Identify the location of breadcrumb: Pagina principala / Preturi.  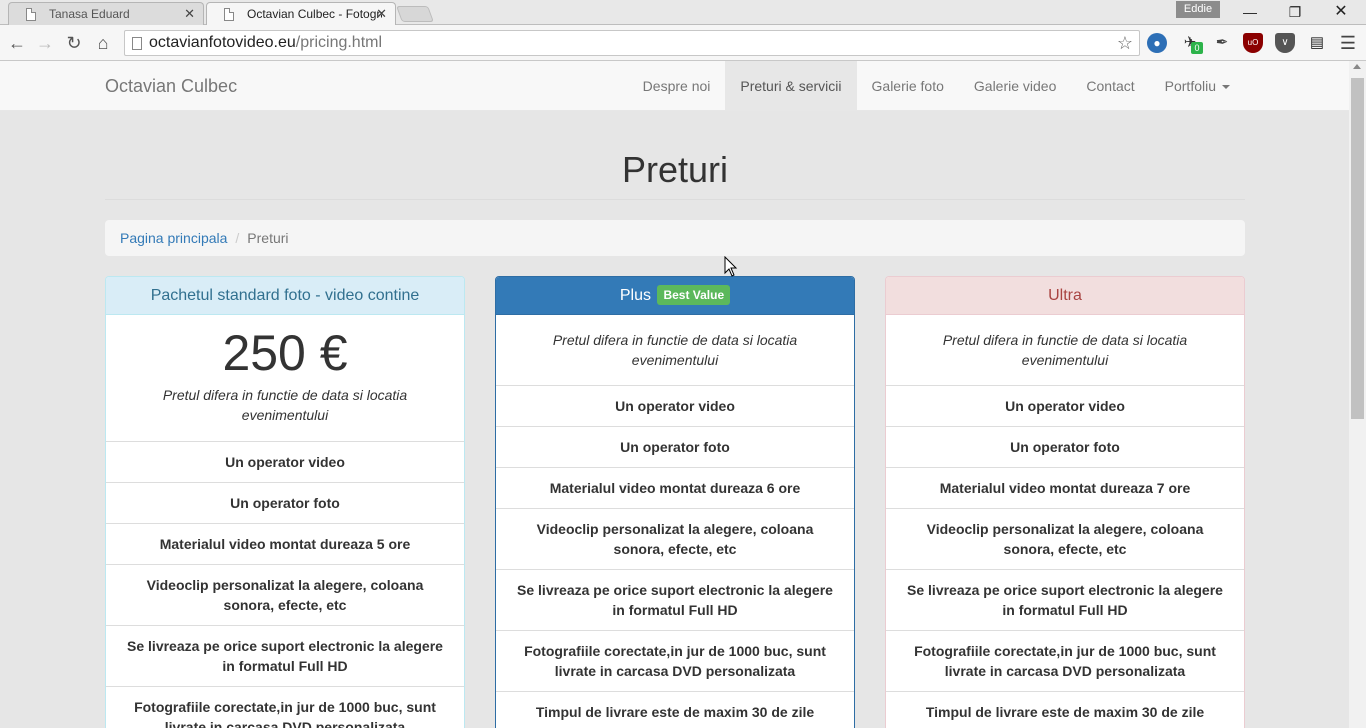
(675, 238).